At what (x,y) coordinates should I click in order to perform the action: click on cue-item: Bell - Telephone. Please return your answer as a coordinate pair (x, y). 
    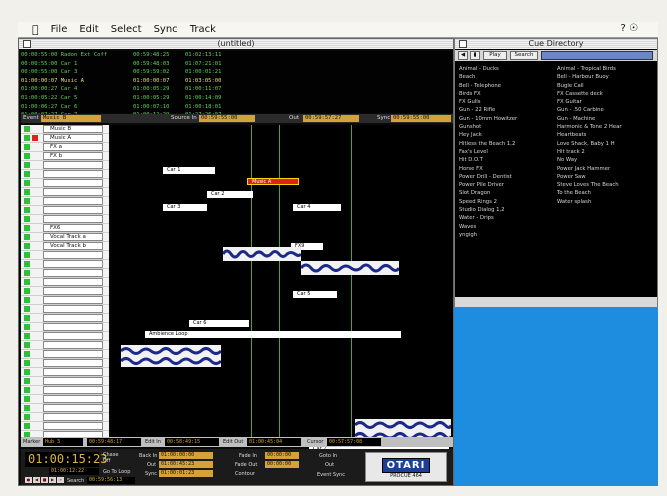
    Looking at the image, I should click on (508, 86).